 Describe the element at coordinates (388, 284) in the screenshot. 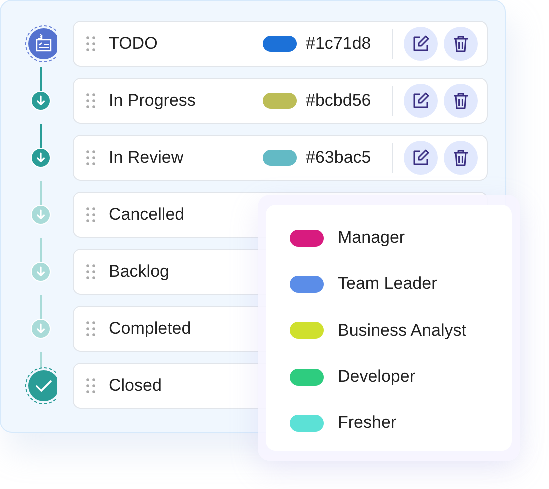

I see `role-label: Team Leader` at that location.